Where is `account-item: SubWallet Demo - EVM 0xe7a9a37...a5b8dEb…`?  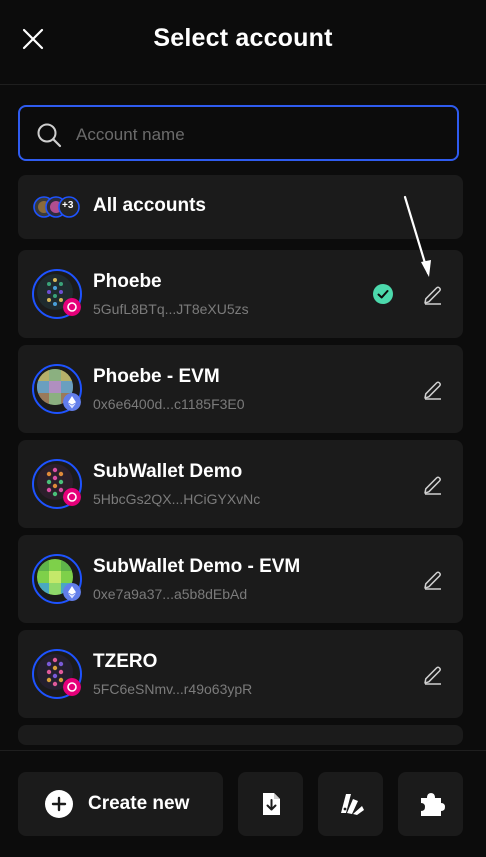
account-item: SubWallet Demo - EVM 0xe7a9a37...a5b8dEb… is located at coordinates (240, 579).